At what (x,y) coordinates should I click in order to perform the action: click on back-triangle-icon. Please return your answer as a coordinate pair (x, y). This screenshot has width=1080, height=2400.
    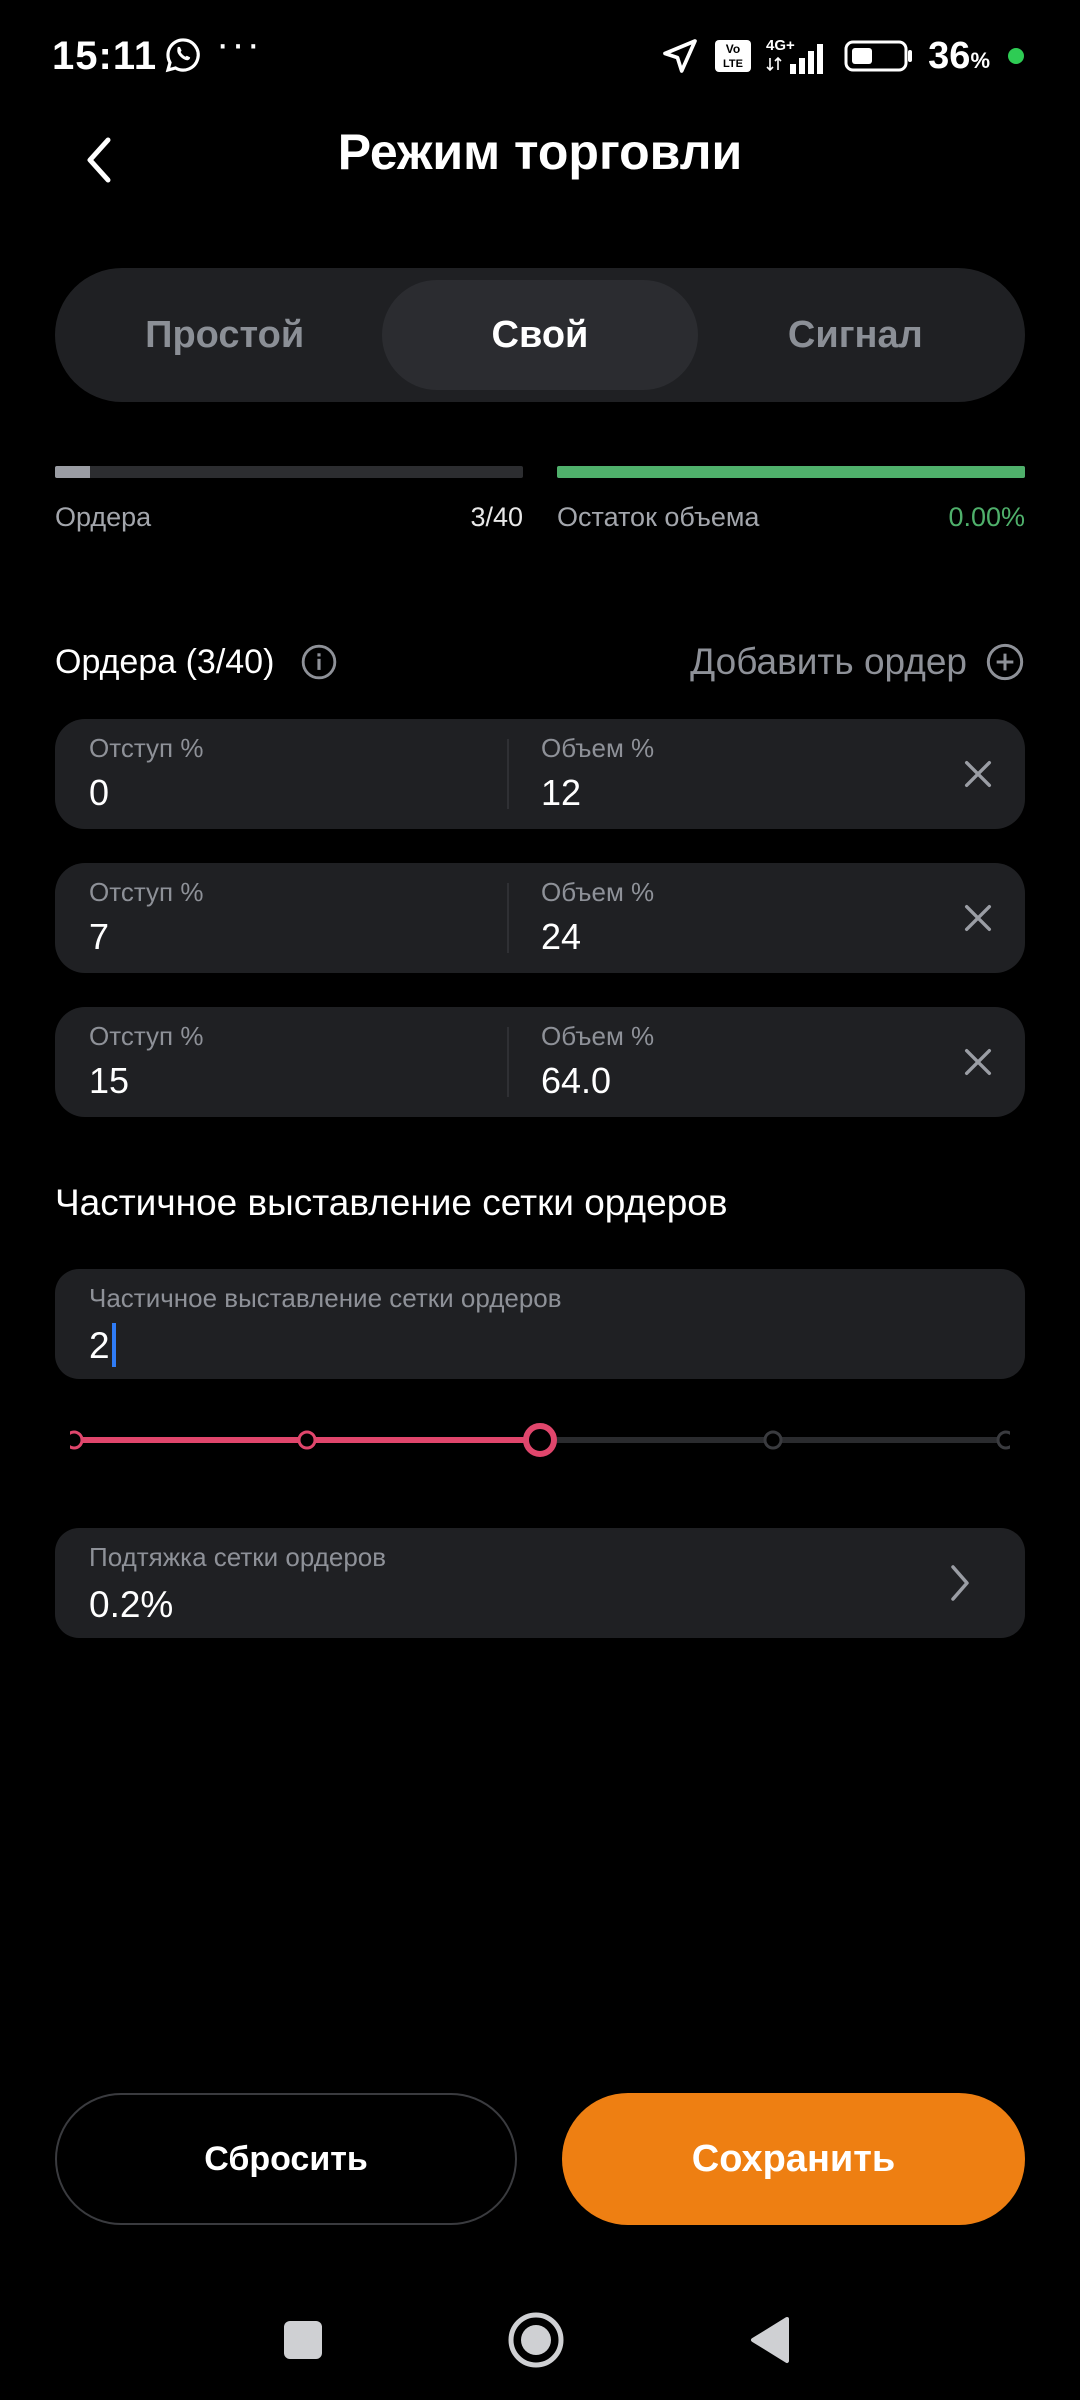
    Looking at the image, I should click on (770, 2340).